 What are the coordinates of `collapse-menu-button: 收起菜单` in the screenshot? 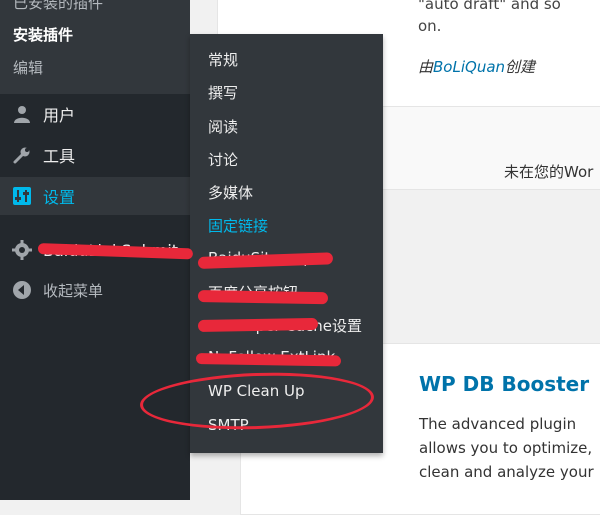 It's located at (95, 290).